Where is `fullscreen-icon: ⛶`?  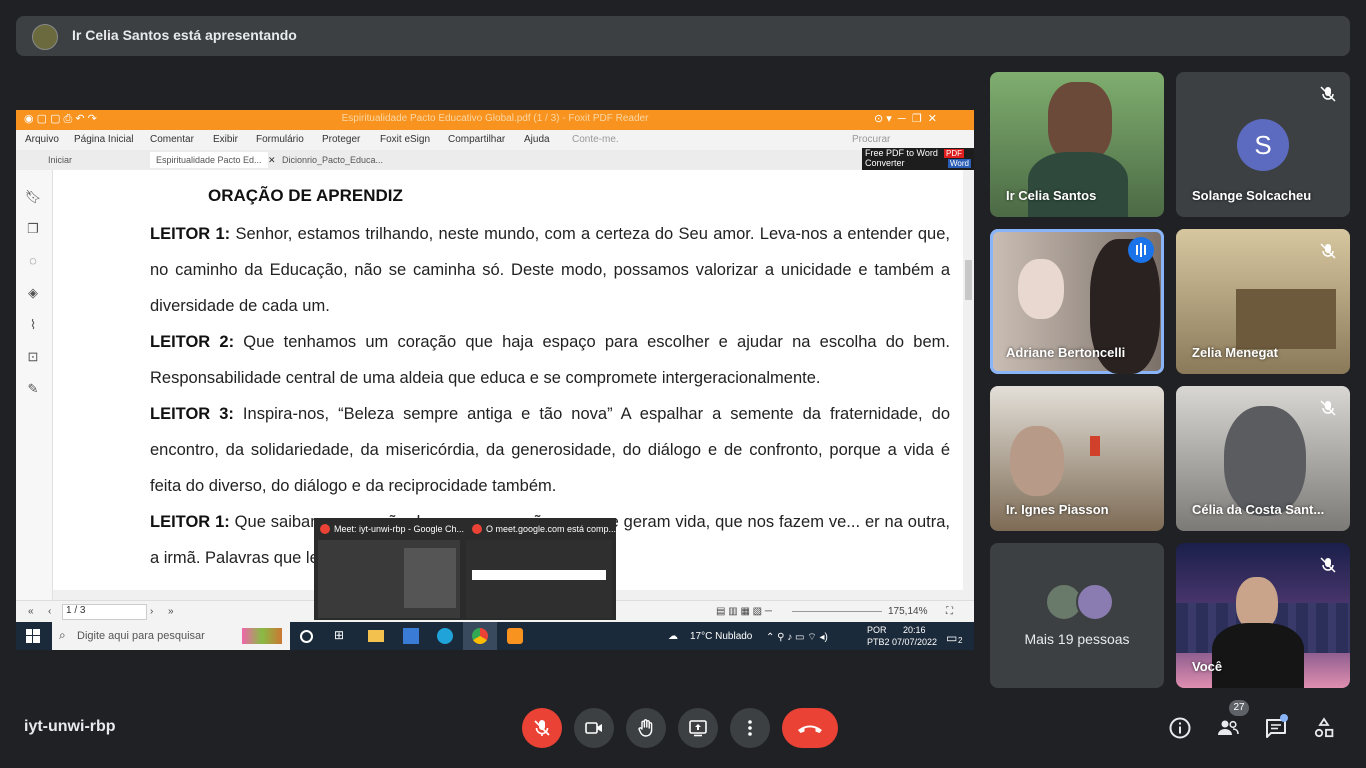 fullscreen-icon: ⛶ is located at coordinates (949, 611).